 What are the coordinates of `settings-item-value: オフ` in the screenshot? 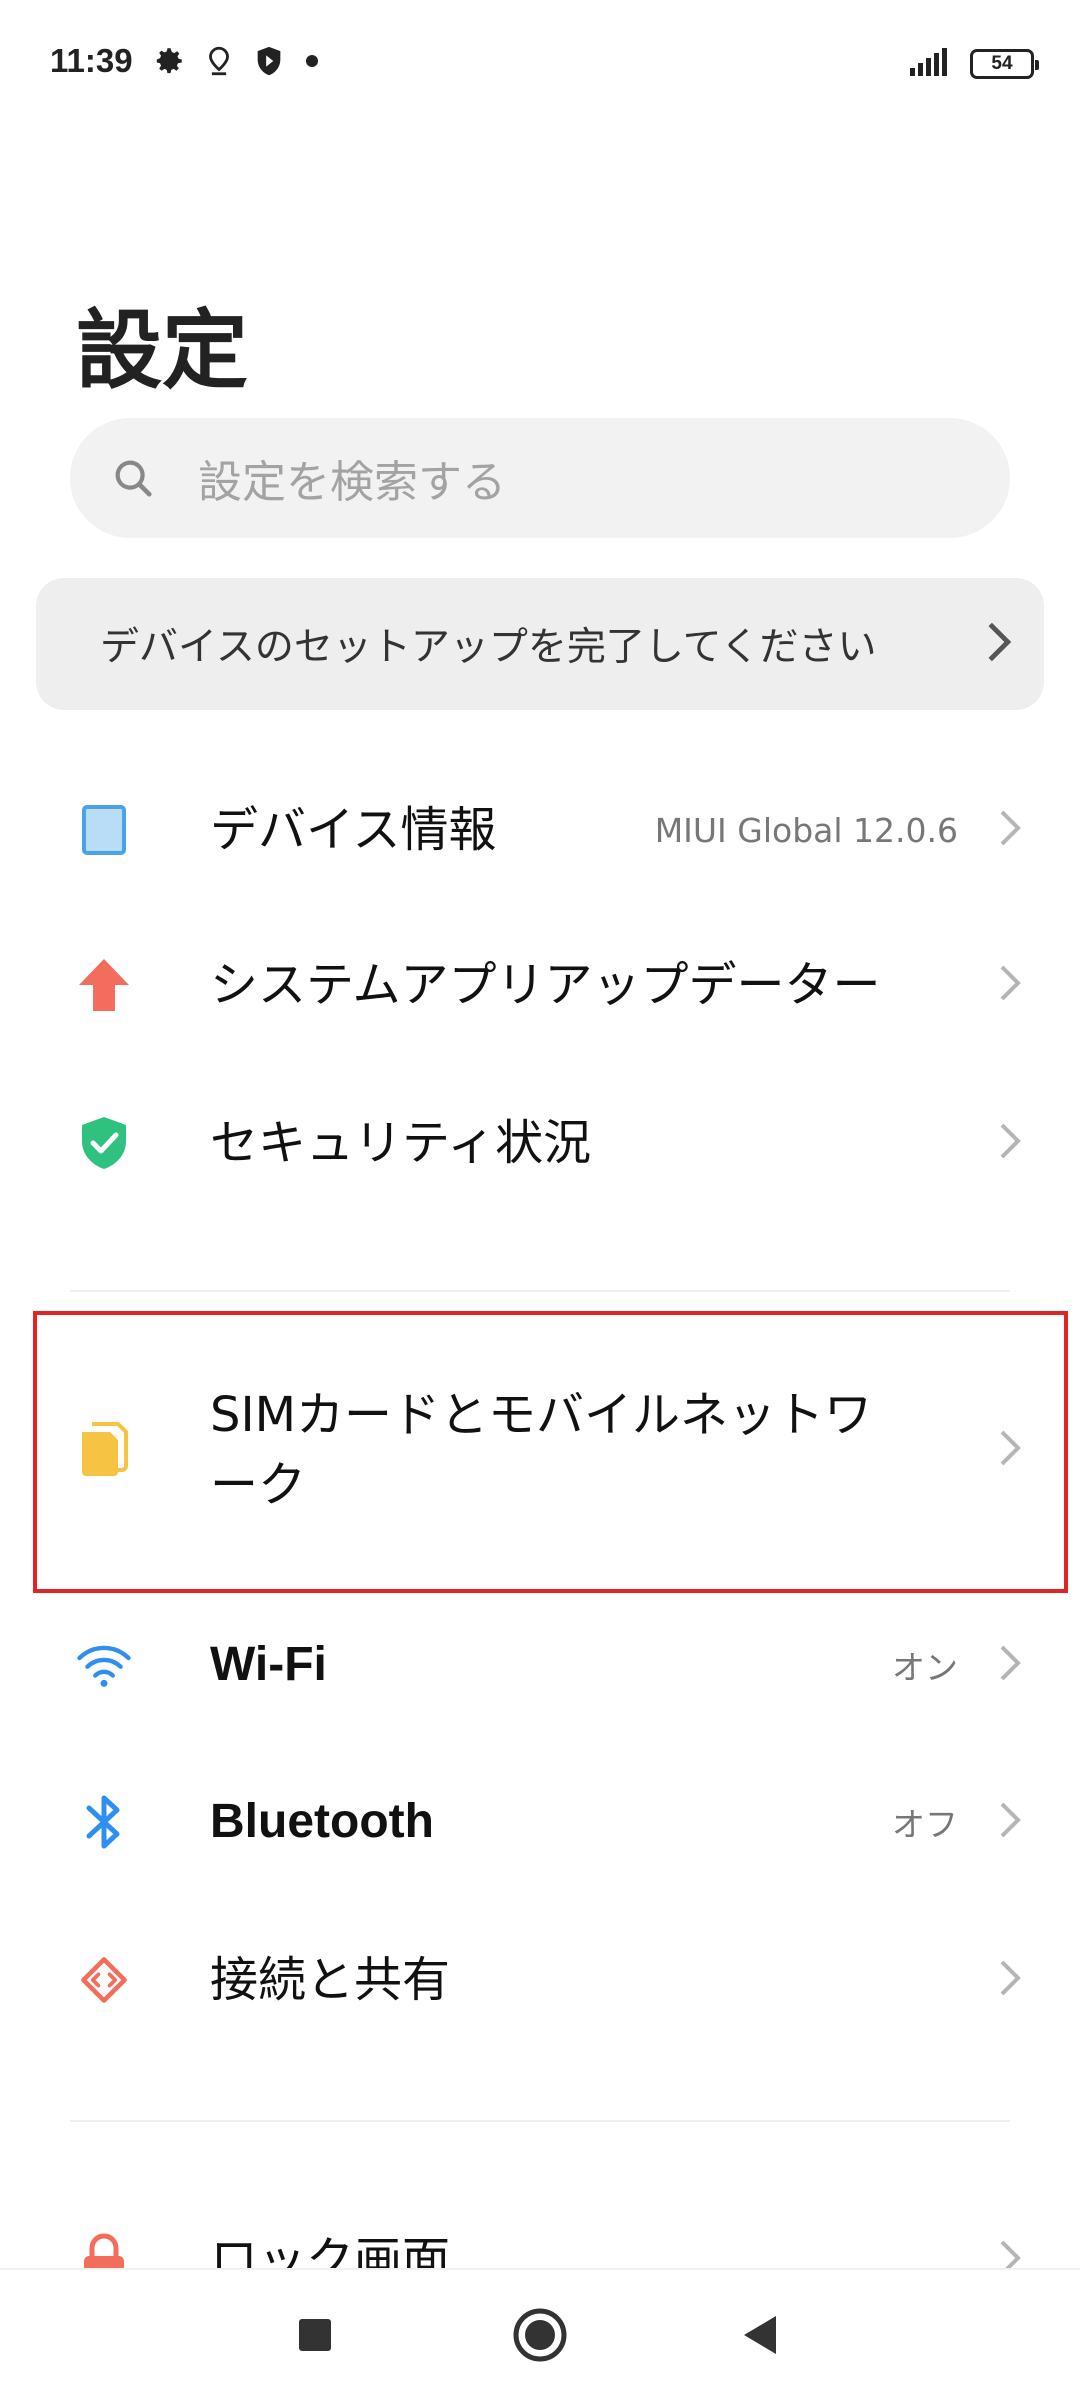 It's located at (925, 1824).